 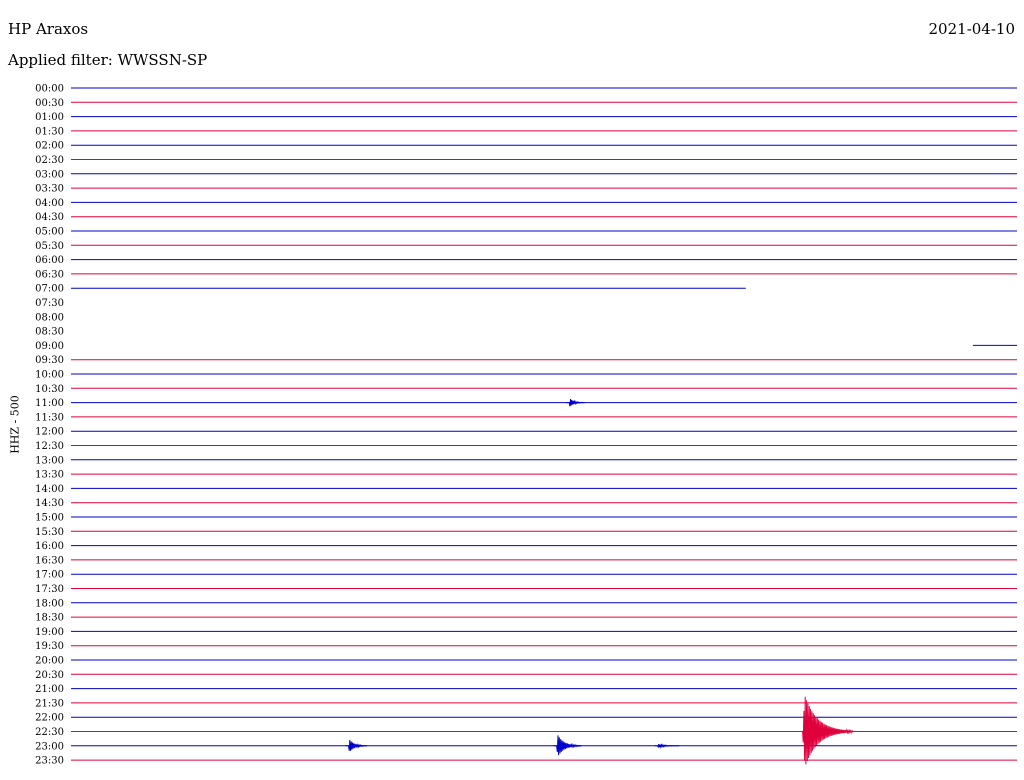 What do you see at coordinates (49, 274) in the screenshot?
I see `row-label: 06:30` at bounding box center [49, 274].